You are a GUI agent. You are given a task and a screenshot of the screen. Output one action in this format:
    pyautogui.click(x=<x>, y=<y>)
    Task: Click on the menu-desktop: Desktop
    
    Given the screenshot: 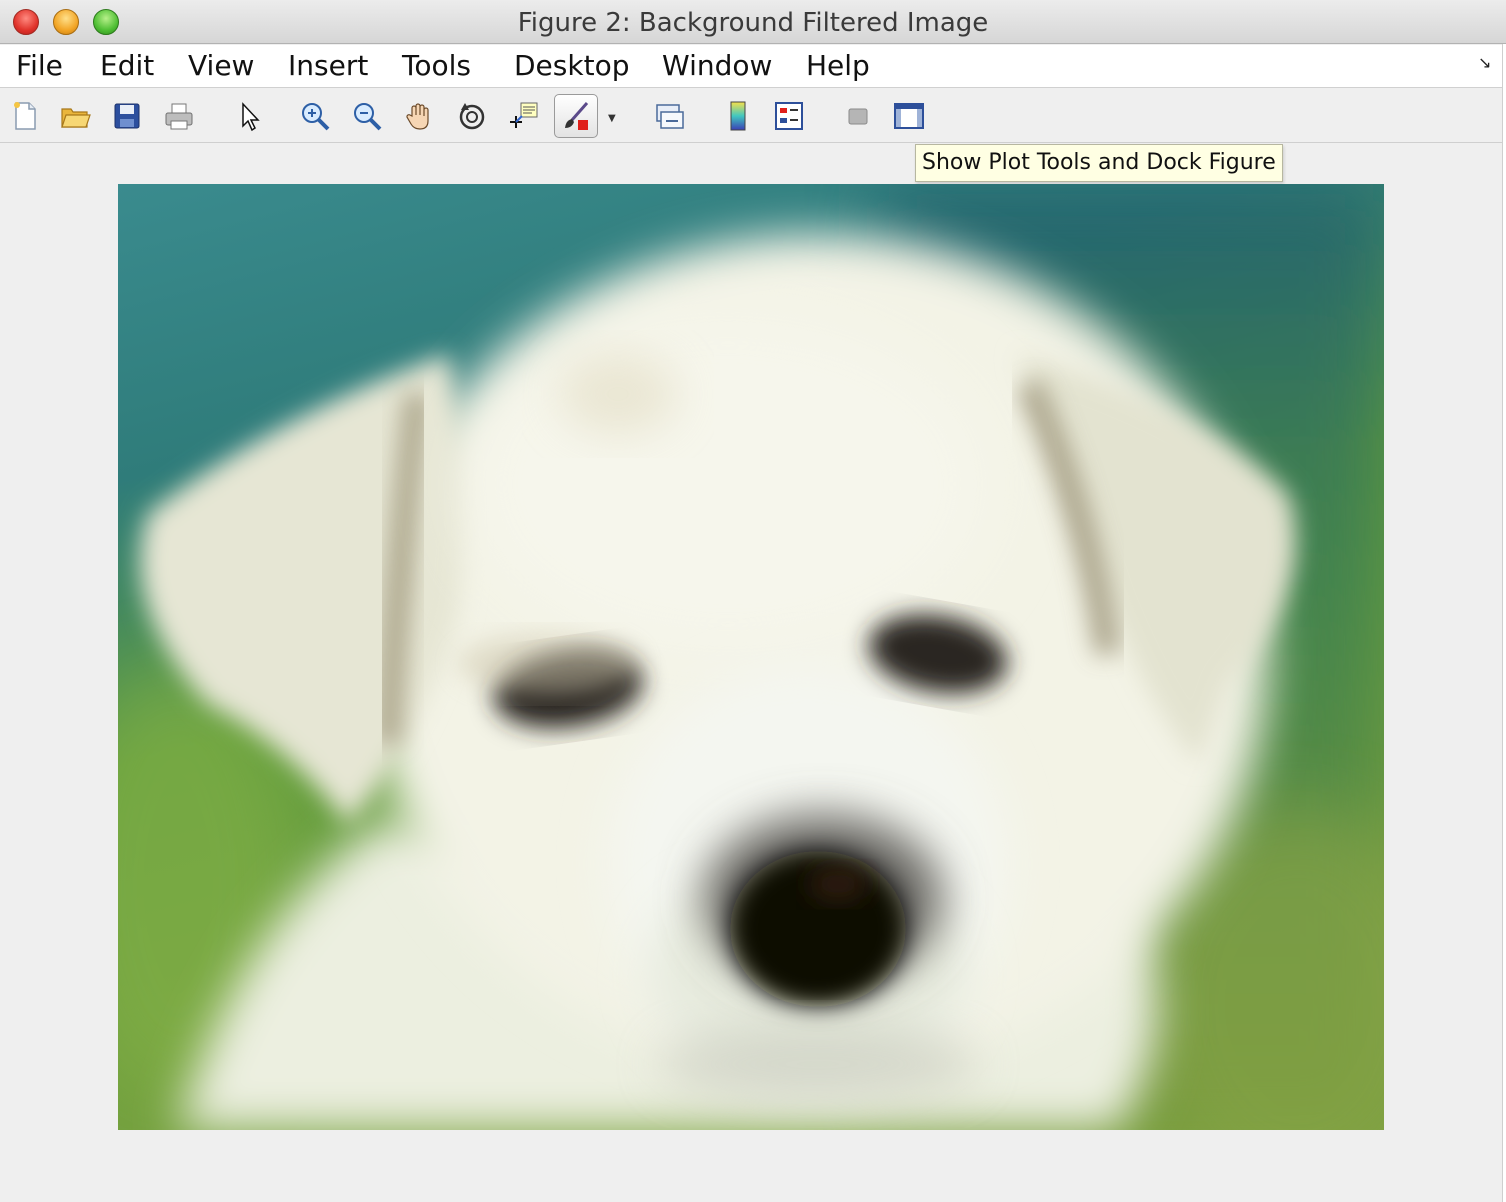 What is the action you would take?
    pyautogui.click(x=571, y=65)
    